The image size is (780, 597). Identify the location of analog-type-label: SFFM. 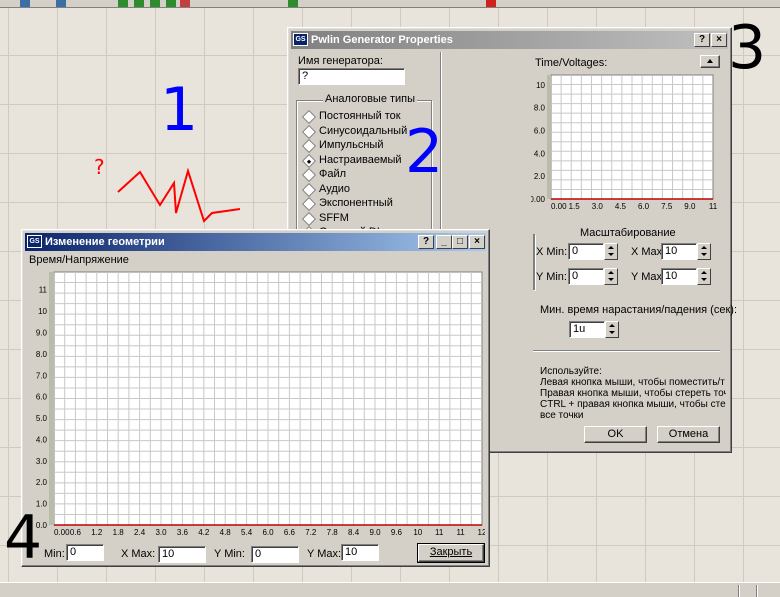
(334, 218).